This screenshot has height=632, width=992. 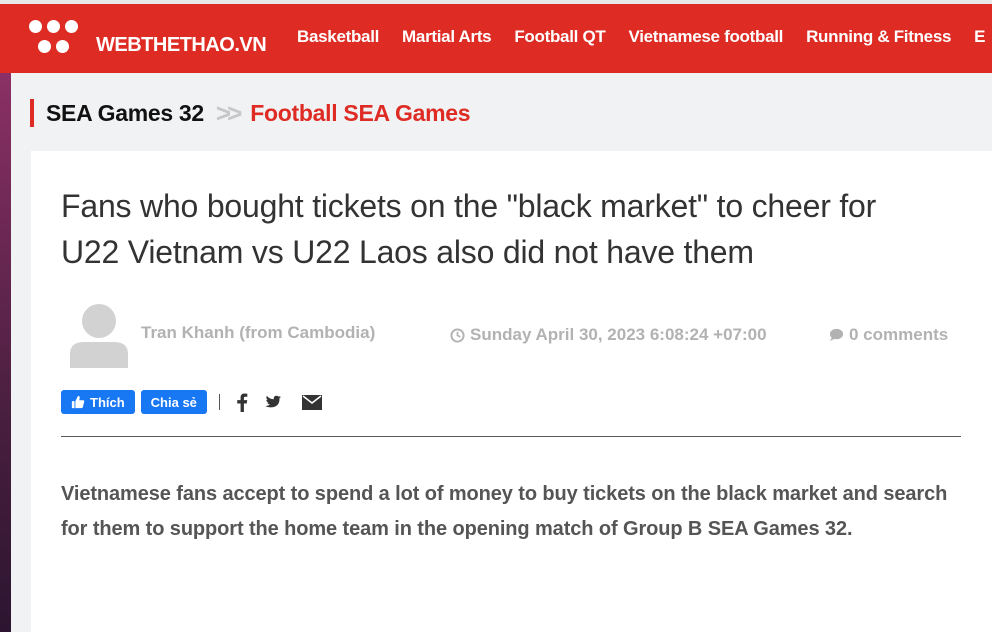 I want to click on author-name: Tran Khanh (from Cambodia), so click(x=258, y=333).